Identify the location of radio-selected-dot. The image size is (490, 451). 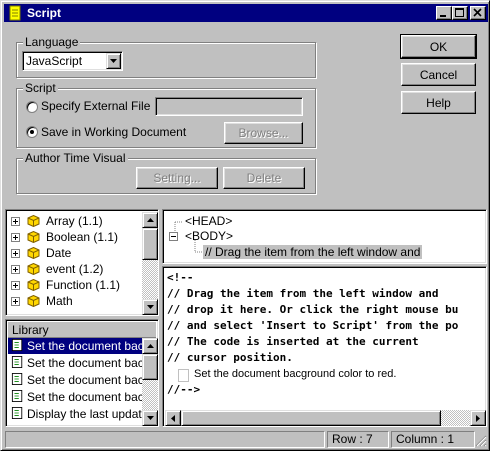
(32, 132).